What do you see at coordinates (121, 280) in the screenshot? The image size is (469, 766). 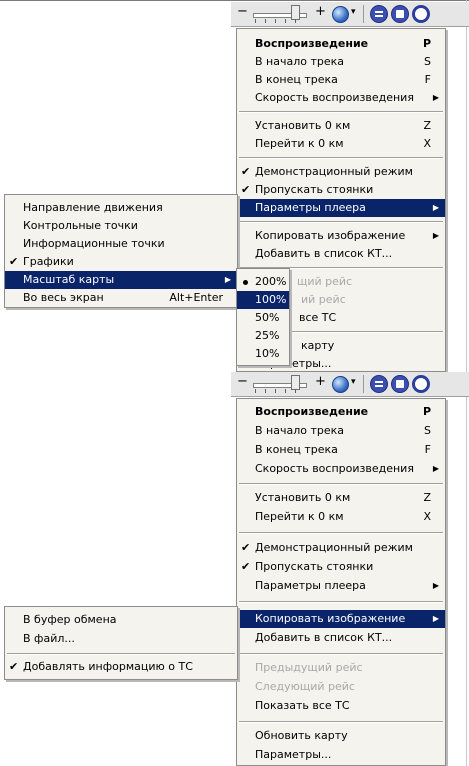 I see `menu-item-map-scale: Масштаб карты ▶` at bounding box center [121, 280].